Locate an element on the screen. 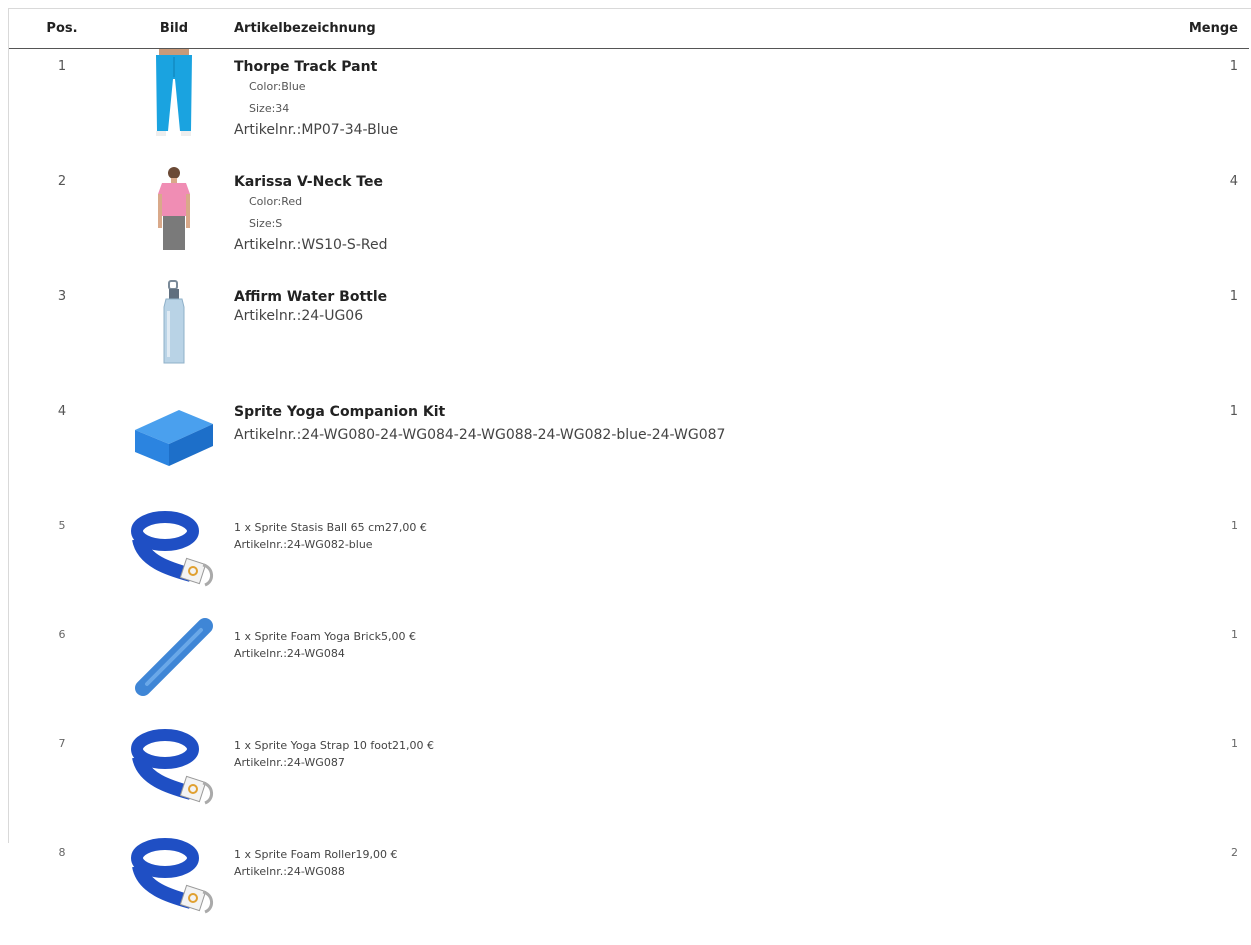 Image resolution: width=1251 pixels, height=945 pixels. bundle-item-name: 1 x Sprite Yoga Strap 10 foot is located at coordinates (313, 745).